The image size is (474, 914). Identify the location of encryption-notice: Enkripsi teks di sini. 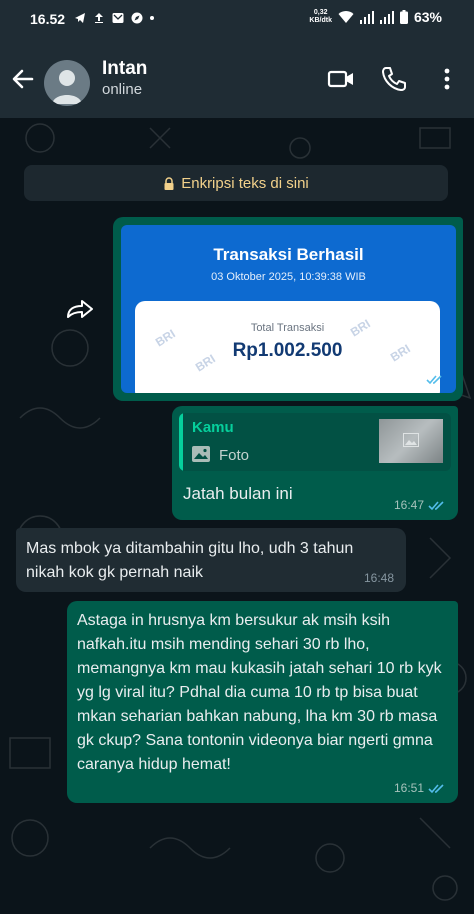
(236, 183).